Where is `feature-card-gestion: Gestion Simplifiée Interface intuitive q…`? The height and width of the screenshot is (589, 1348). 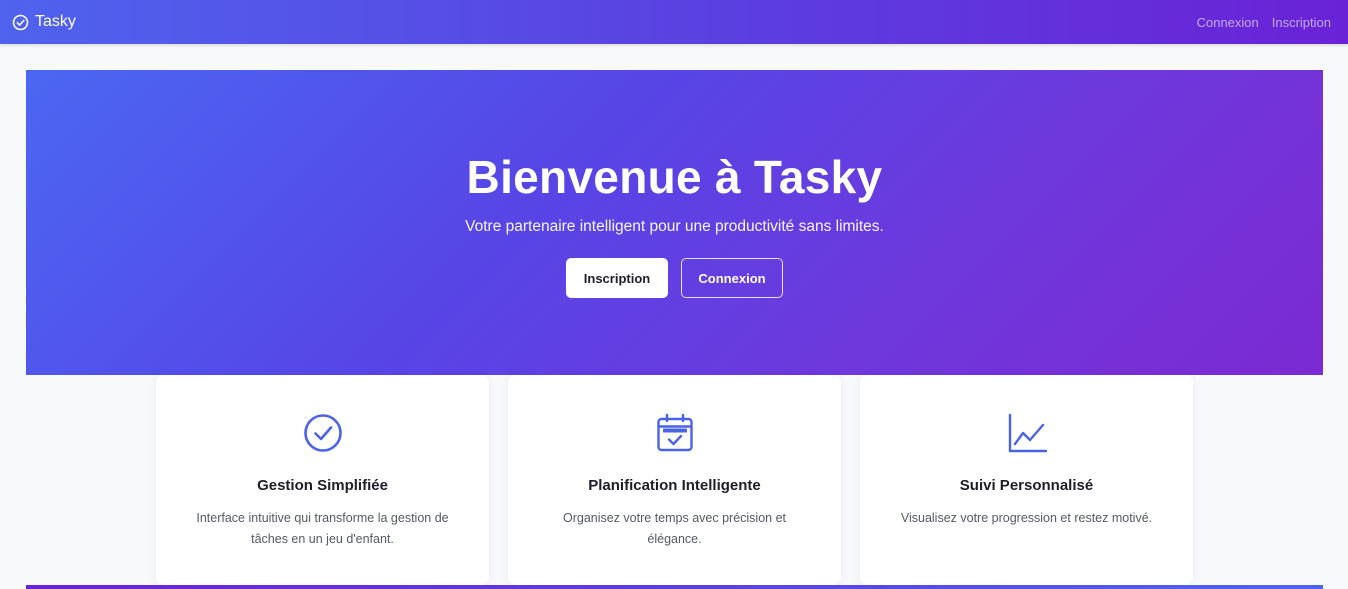 feature-card-gestion: Gestion Simplifiée Interface intuitive q… is located at coordinates (322, 480).